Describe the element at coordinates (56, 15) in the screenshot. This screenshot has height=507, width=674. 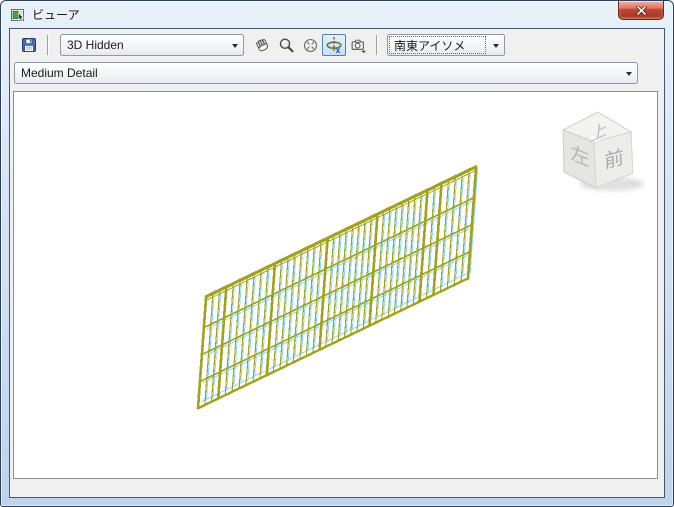
I see `window-title: ビューア` at that location.